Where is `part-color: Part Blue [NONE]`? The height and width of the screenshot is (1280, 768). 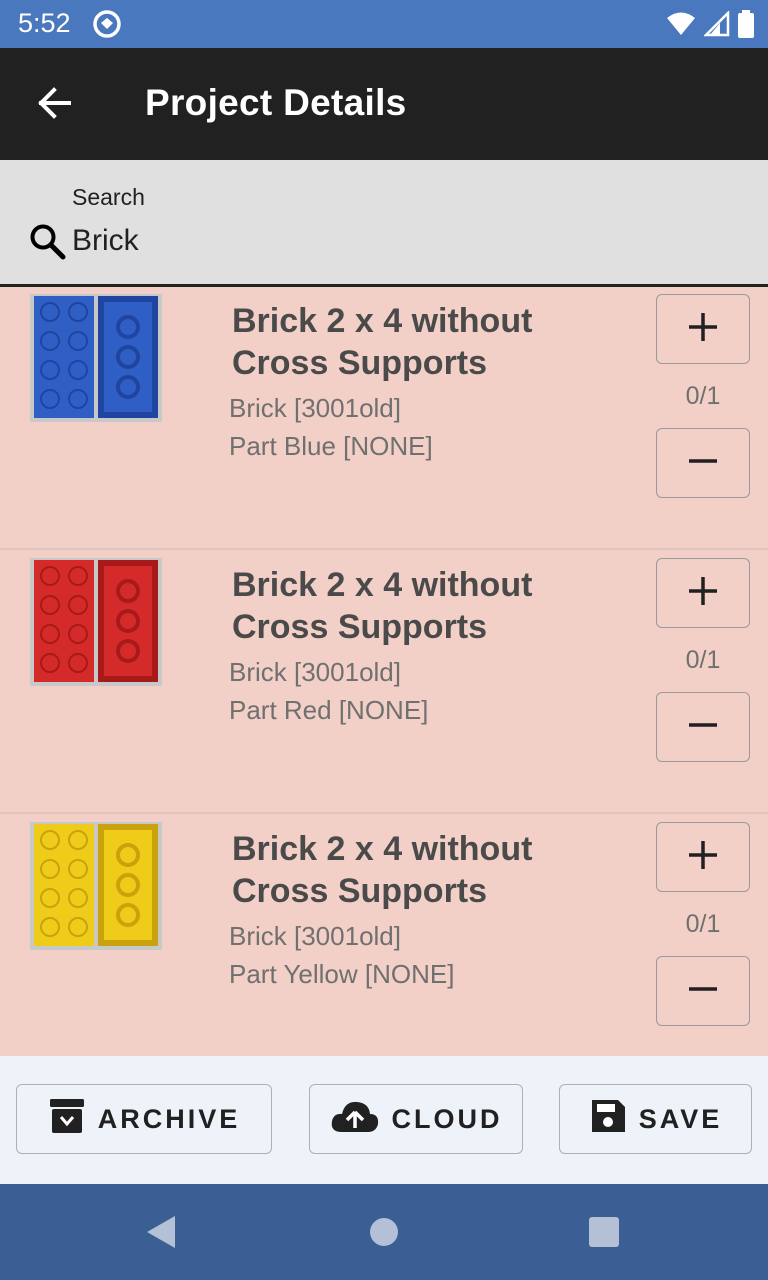 part-color: Part Blue [NONE] is located at coordinates (331, 446).